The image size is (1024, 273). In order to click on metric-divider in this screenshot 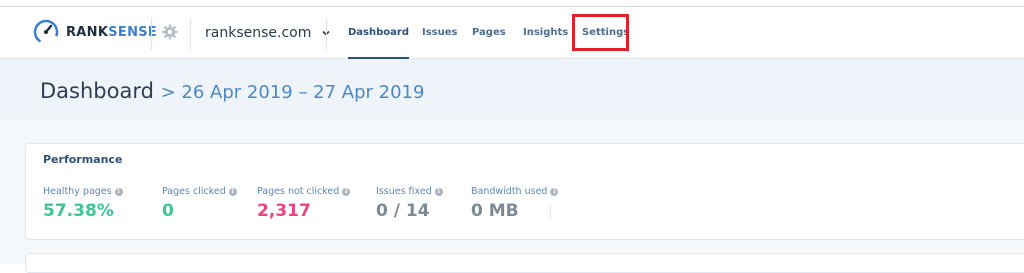, I will do `click(550, 213)`.